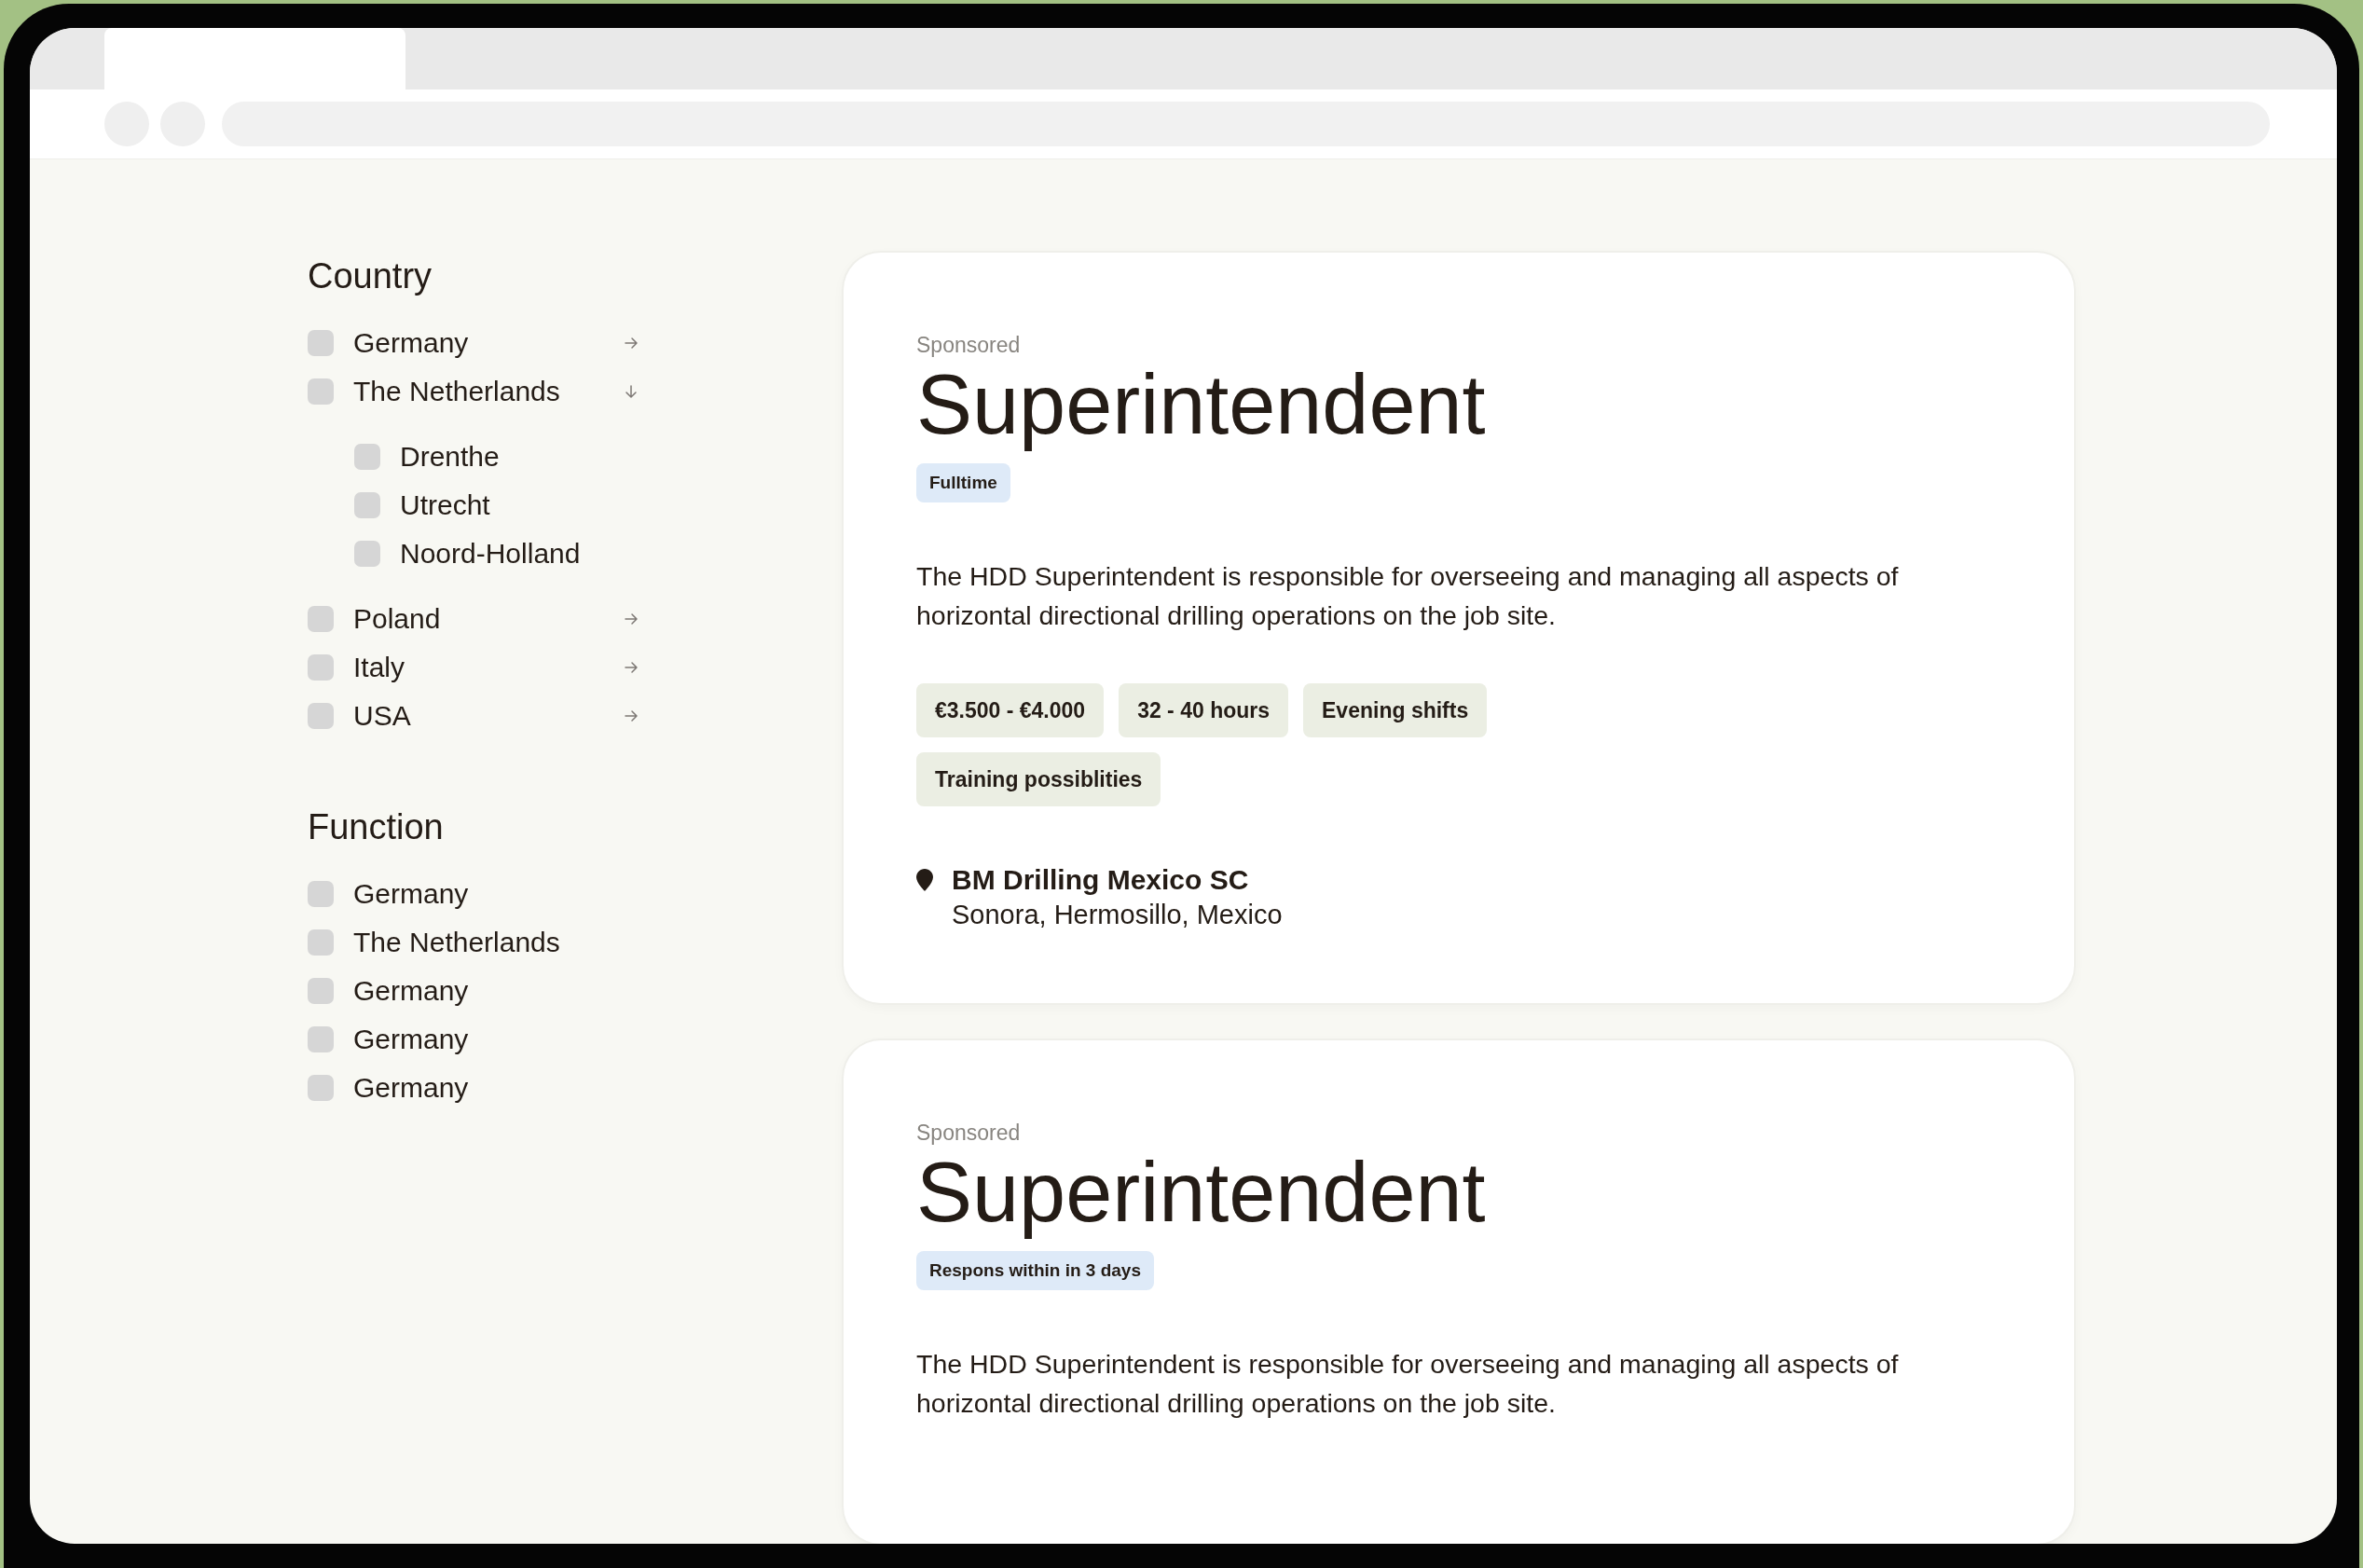 This screenshot has width=2363, height=1568. What do you see at coordinates (446, 505) in the screenshot?
I see `filter-option-label: Utrecht` at bounding box center [446, 505].